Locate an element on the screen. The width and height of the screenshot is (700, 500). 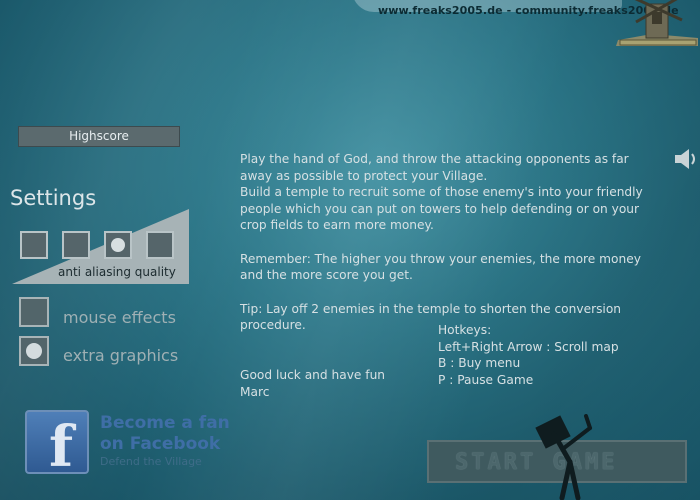
extra-graphics-checkbox is located at coordinates (34, 351).